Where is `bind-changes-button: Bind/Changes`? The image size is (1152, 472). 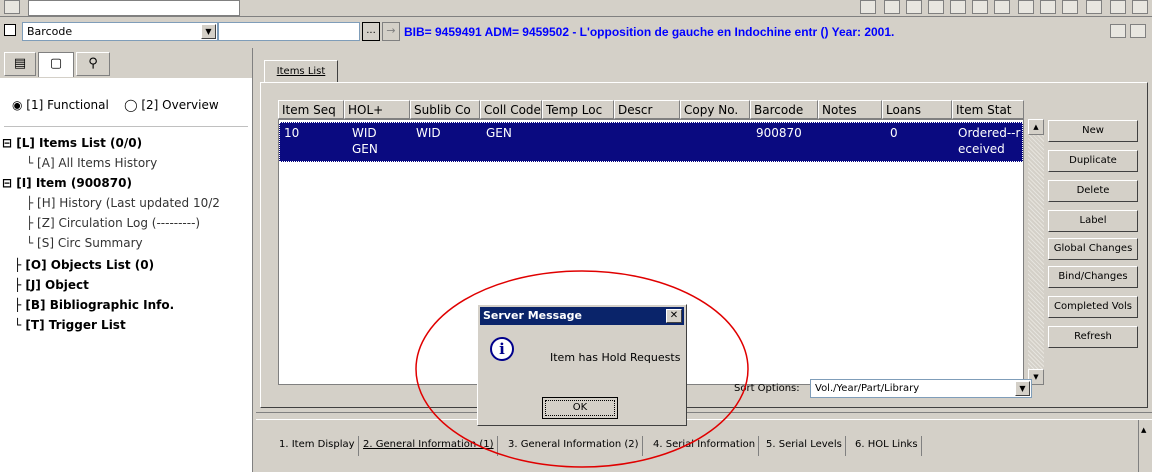
bind-changes-button: Bind/Changes is located at coordinates (1093, 277).